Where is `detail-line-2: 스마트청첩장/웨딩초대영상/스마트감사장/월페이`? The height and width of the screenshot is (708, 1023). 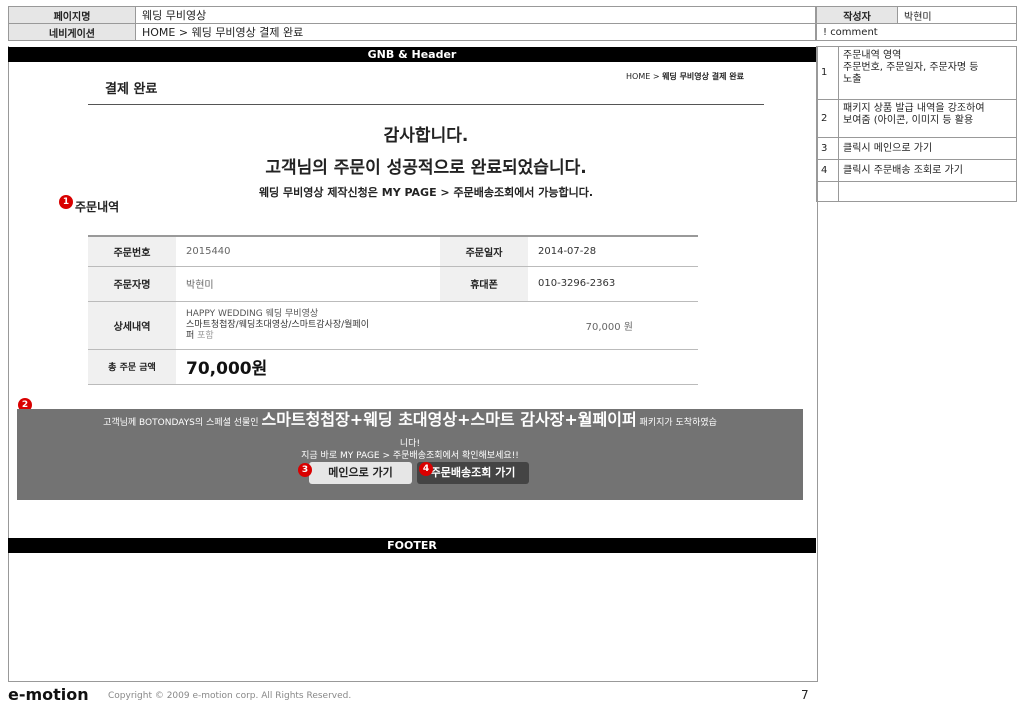
detail-line-2: 스마트청첩장/웨딩초대영상/스마트감사장/월페이 is located at coordinates (277, 324).